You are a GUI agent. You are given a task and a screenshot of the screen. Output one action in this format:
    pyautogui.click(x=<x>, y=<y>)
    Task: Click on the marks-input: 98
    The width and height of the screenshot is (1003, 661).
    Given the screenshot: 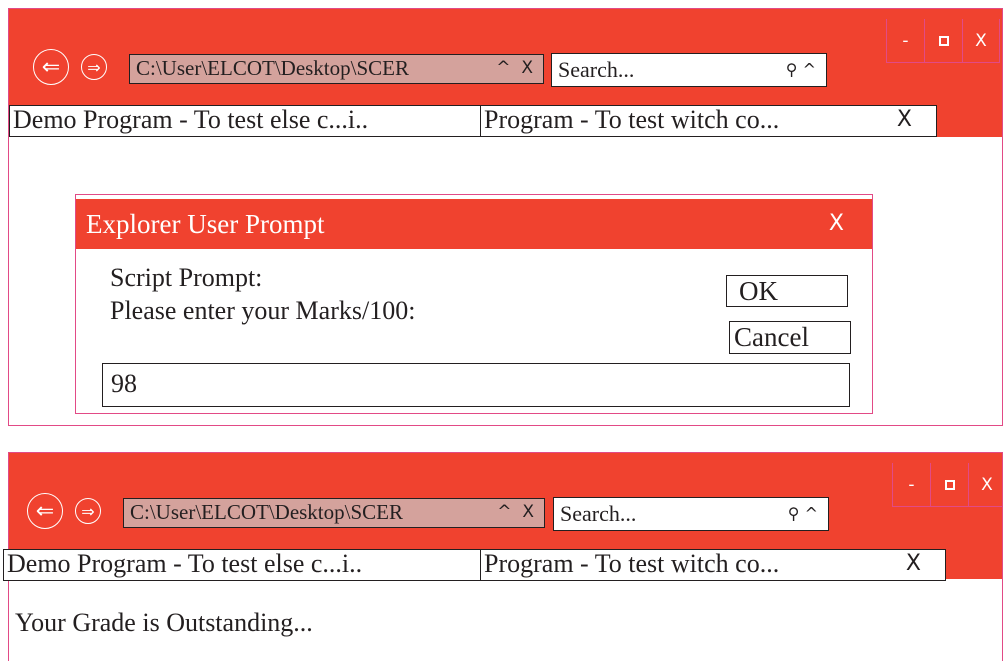 What is the action you would take?
    pyautogui.click(x=476, y=385)
    